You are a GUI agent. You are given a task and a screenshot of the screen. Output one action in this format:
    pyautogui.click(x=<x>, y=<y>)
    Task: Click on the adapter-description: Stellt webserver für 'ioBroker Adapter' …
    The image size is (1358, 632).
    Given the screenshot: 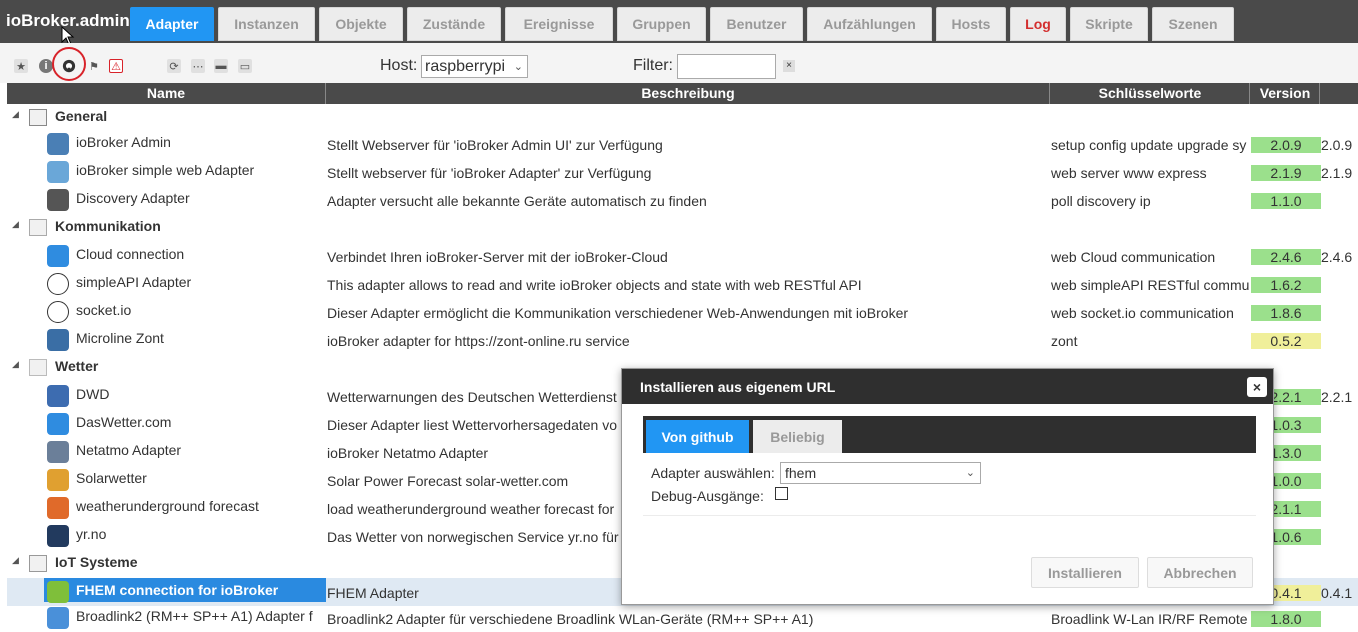 What is the action you would take?
    pyautogui.click(x=489, y=173)
    